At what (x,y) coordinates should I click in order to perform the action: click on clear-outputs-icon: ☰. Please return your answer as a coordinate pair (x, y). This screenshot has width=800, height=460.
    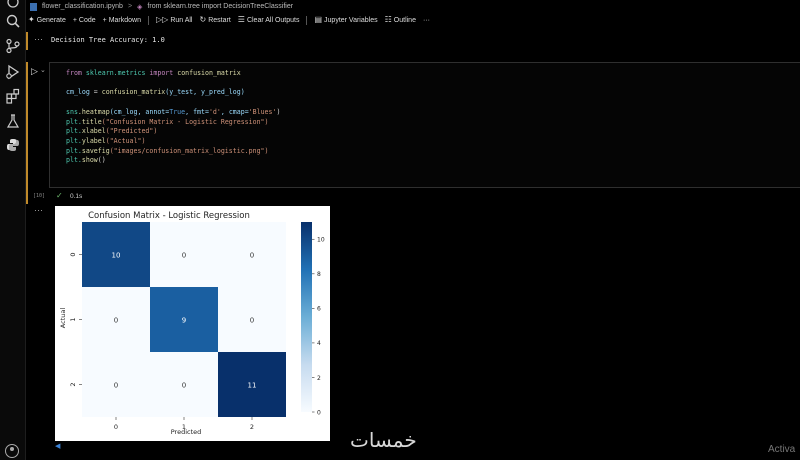
    Looking at the image, I should click on (241, 19).